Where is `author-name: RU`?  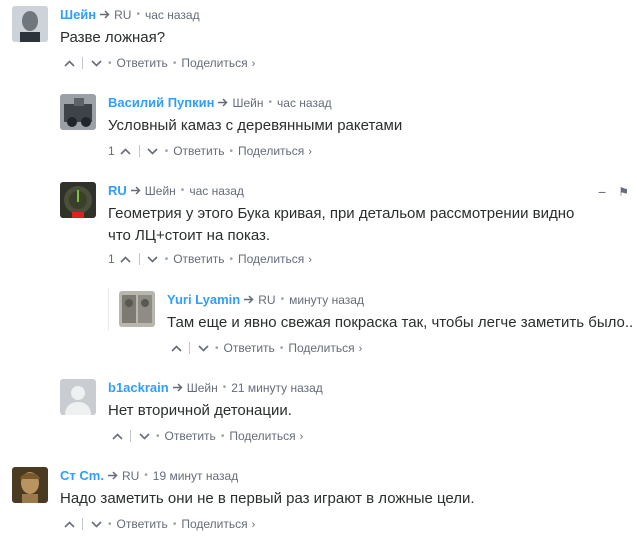
author-name: RU is located at coordinates (117, 190).